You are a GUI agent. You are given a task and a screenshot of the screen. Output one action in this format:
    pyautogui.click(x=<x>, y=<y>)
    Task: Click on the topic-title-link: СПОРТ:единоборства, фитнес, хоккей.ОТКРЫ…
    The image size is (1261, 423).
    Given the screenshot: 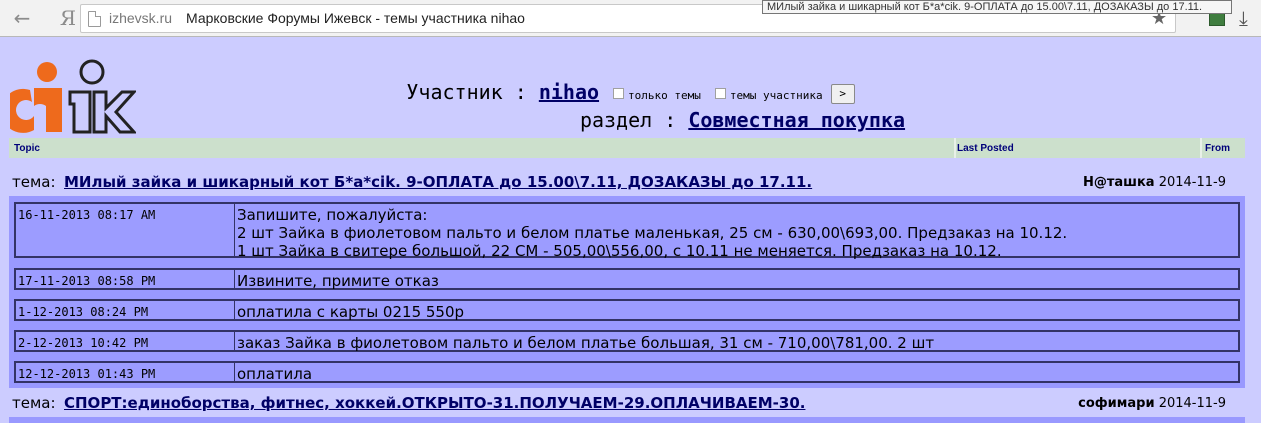 What is the action you would take?
    pyautogui.click(x=434, y=403)
    